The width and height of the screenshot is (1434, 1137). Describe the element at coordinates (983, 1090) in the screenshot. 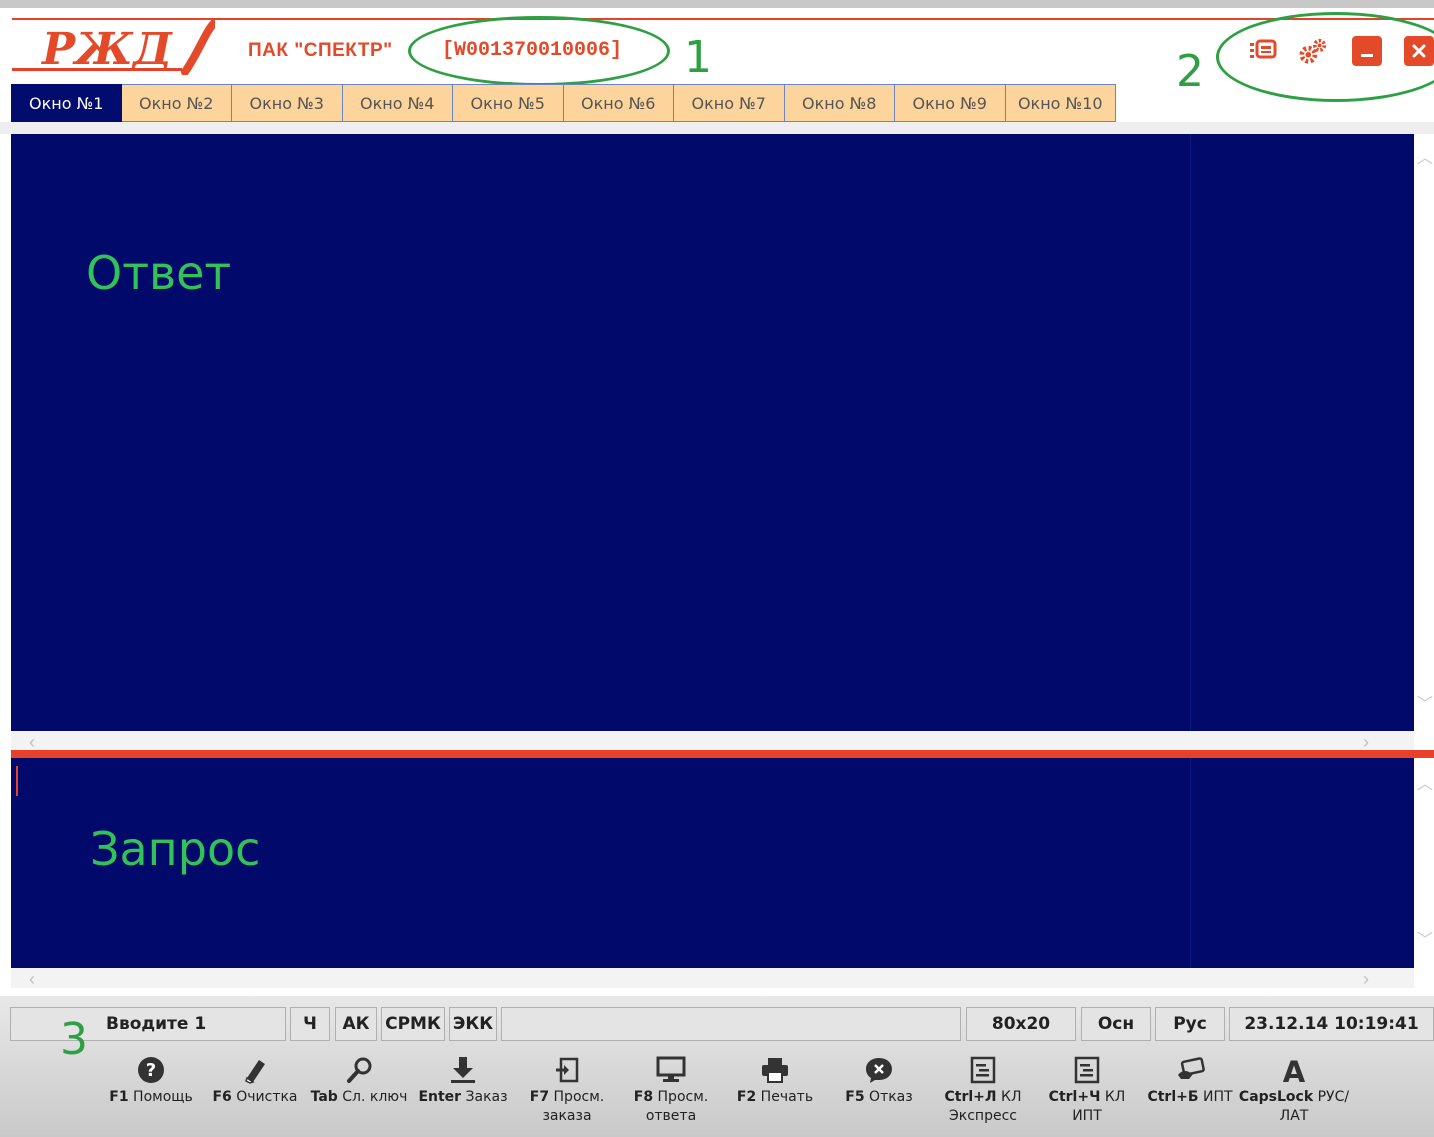

I see `ctrl-l-kl-express-button: Ctrl+Л КЛ Экспресс` at that location.